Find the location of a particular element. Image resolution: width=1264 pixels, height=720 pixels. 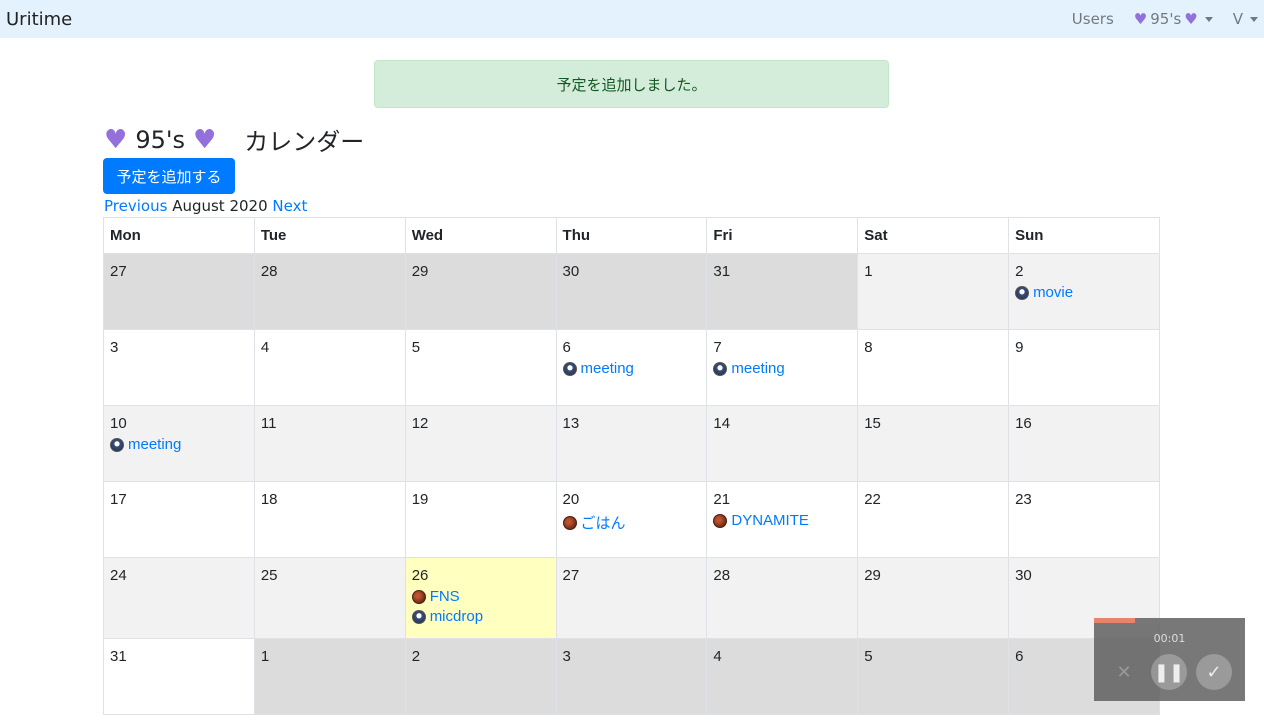

calendar-day-cell: 17 is located at coordinates (179, 519).